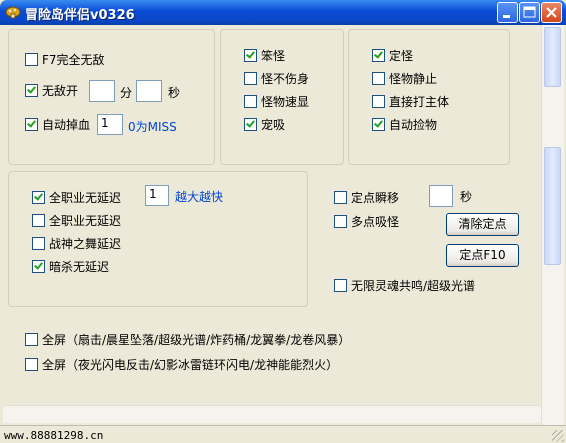  What do you see at coordinates (73, 60) in the screenshot?
I see `checkbox-label: F7完全无敌` at bounding box center [73, 60].